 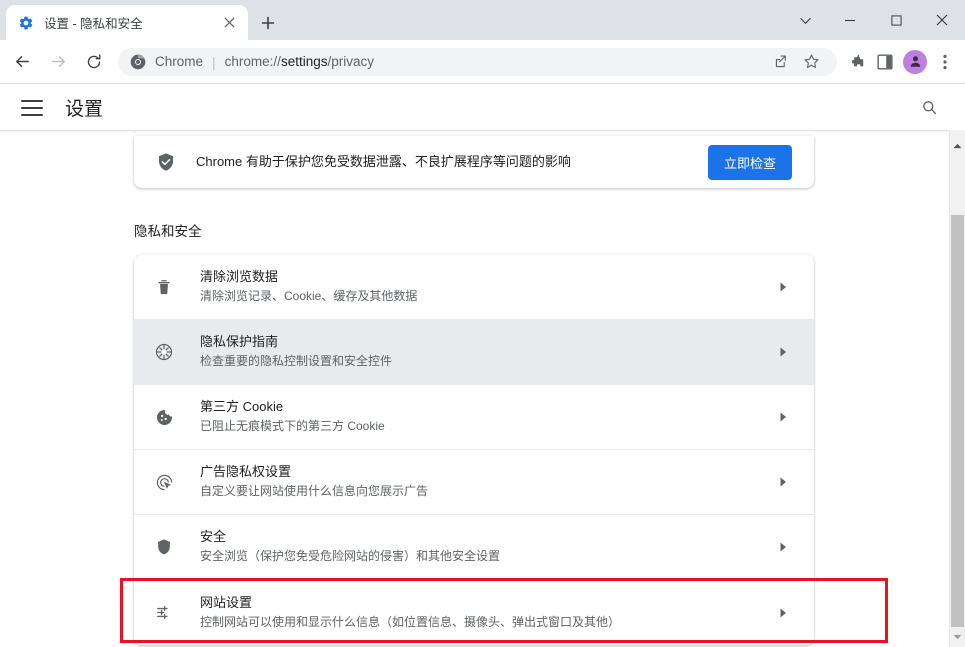 I want to click on tab-title: 设置 - 隐私和安全, so click(x=93, y=24).